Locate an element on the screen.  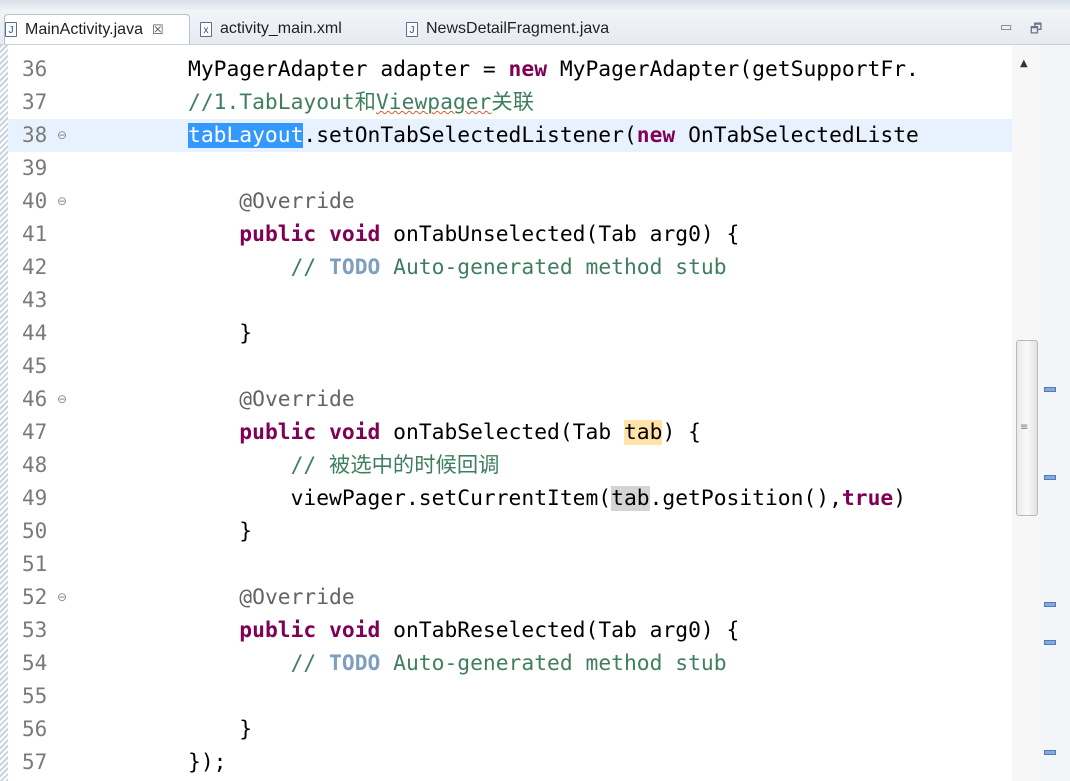
line-number: 37 is located at coordinates (35, 102).